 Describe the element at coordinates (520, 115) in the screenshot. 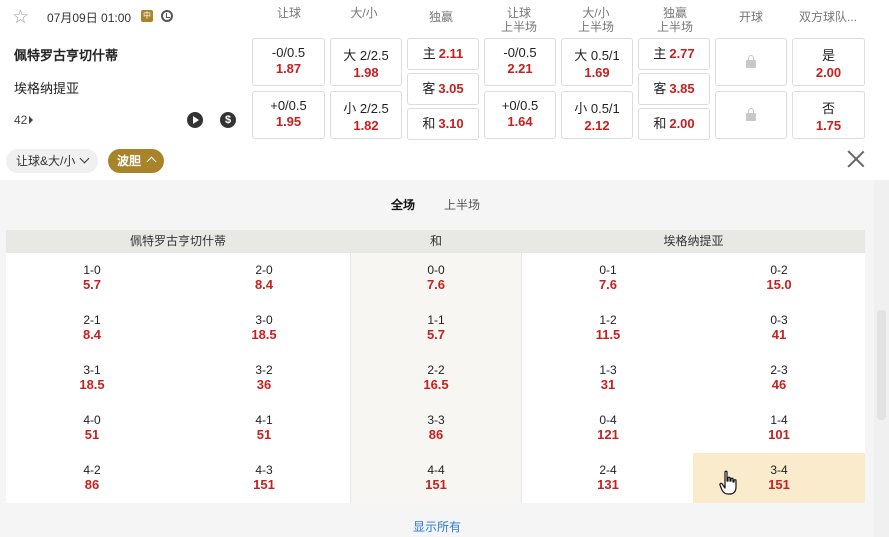

I see `odds-hdp-1h-away: +0/0.5 1.64` at that location.